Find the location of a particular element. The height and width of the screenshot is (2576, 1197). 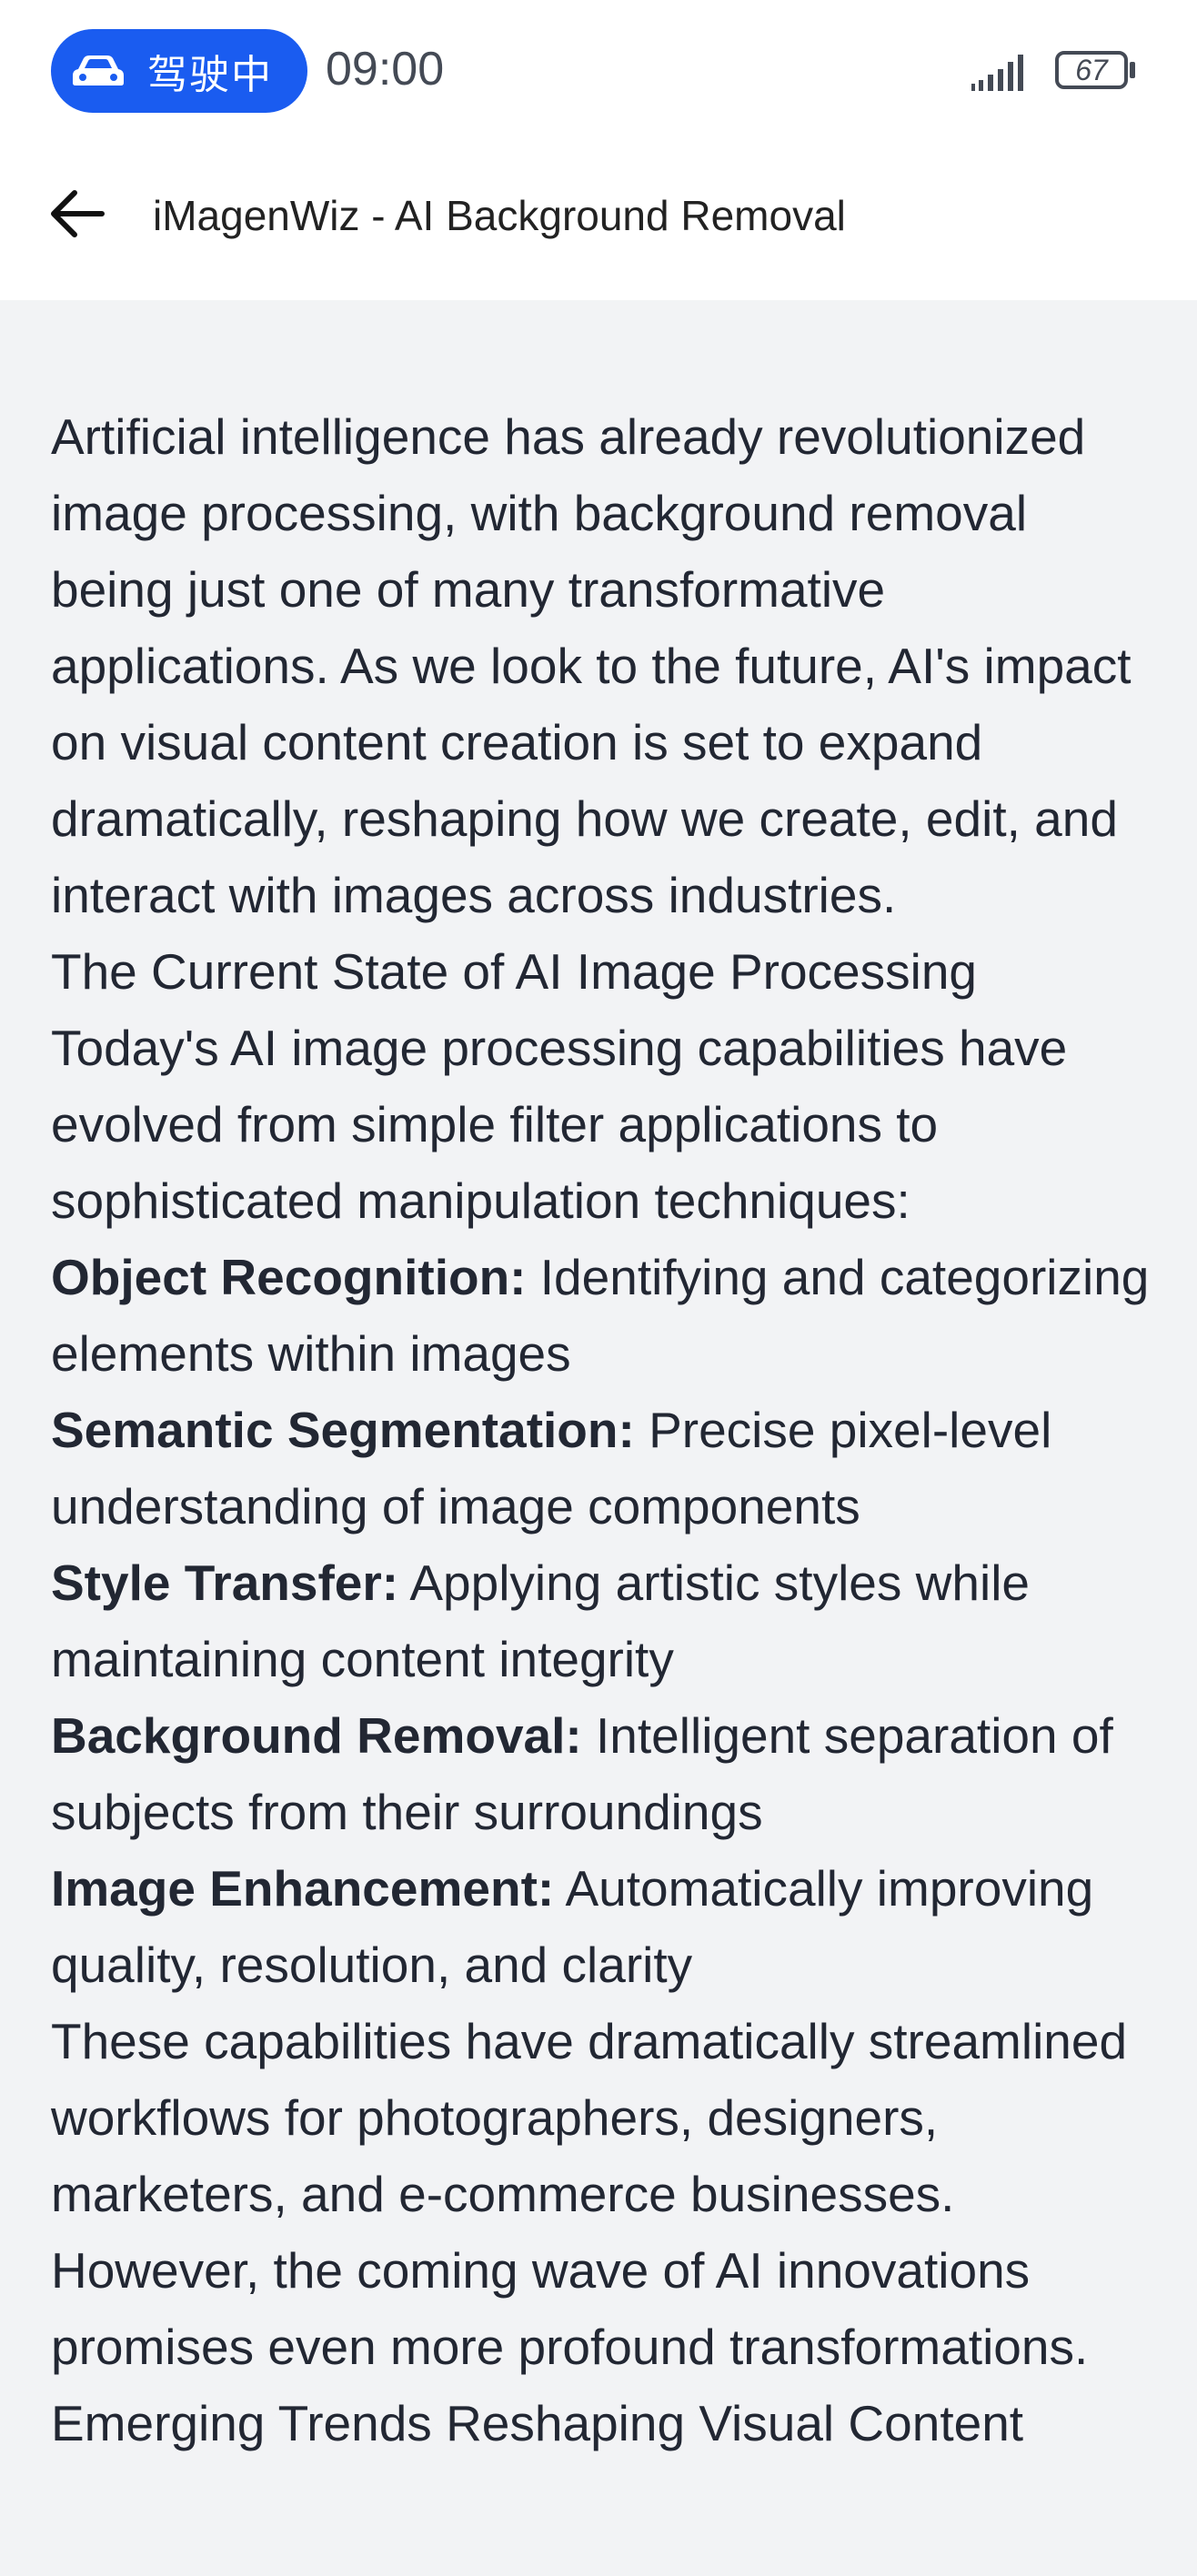

battery-icon: 67 is located at coordinates (1095, 70).